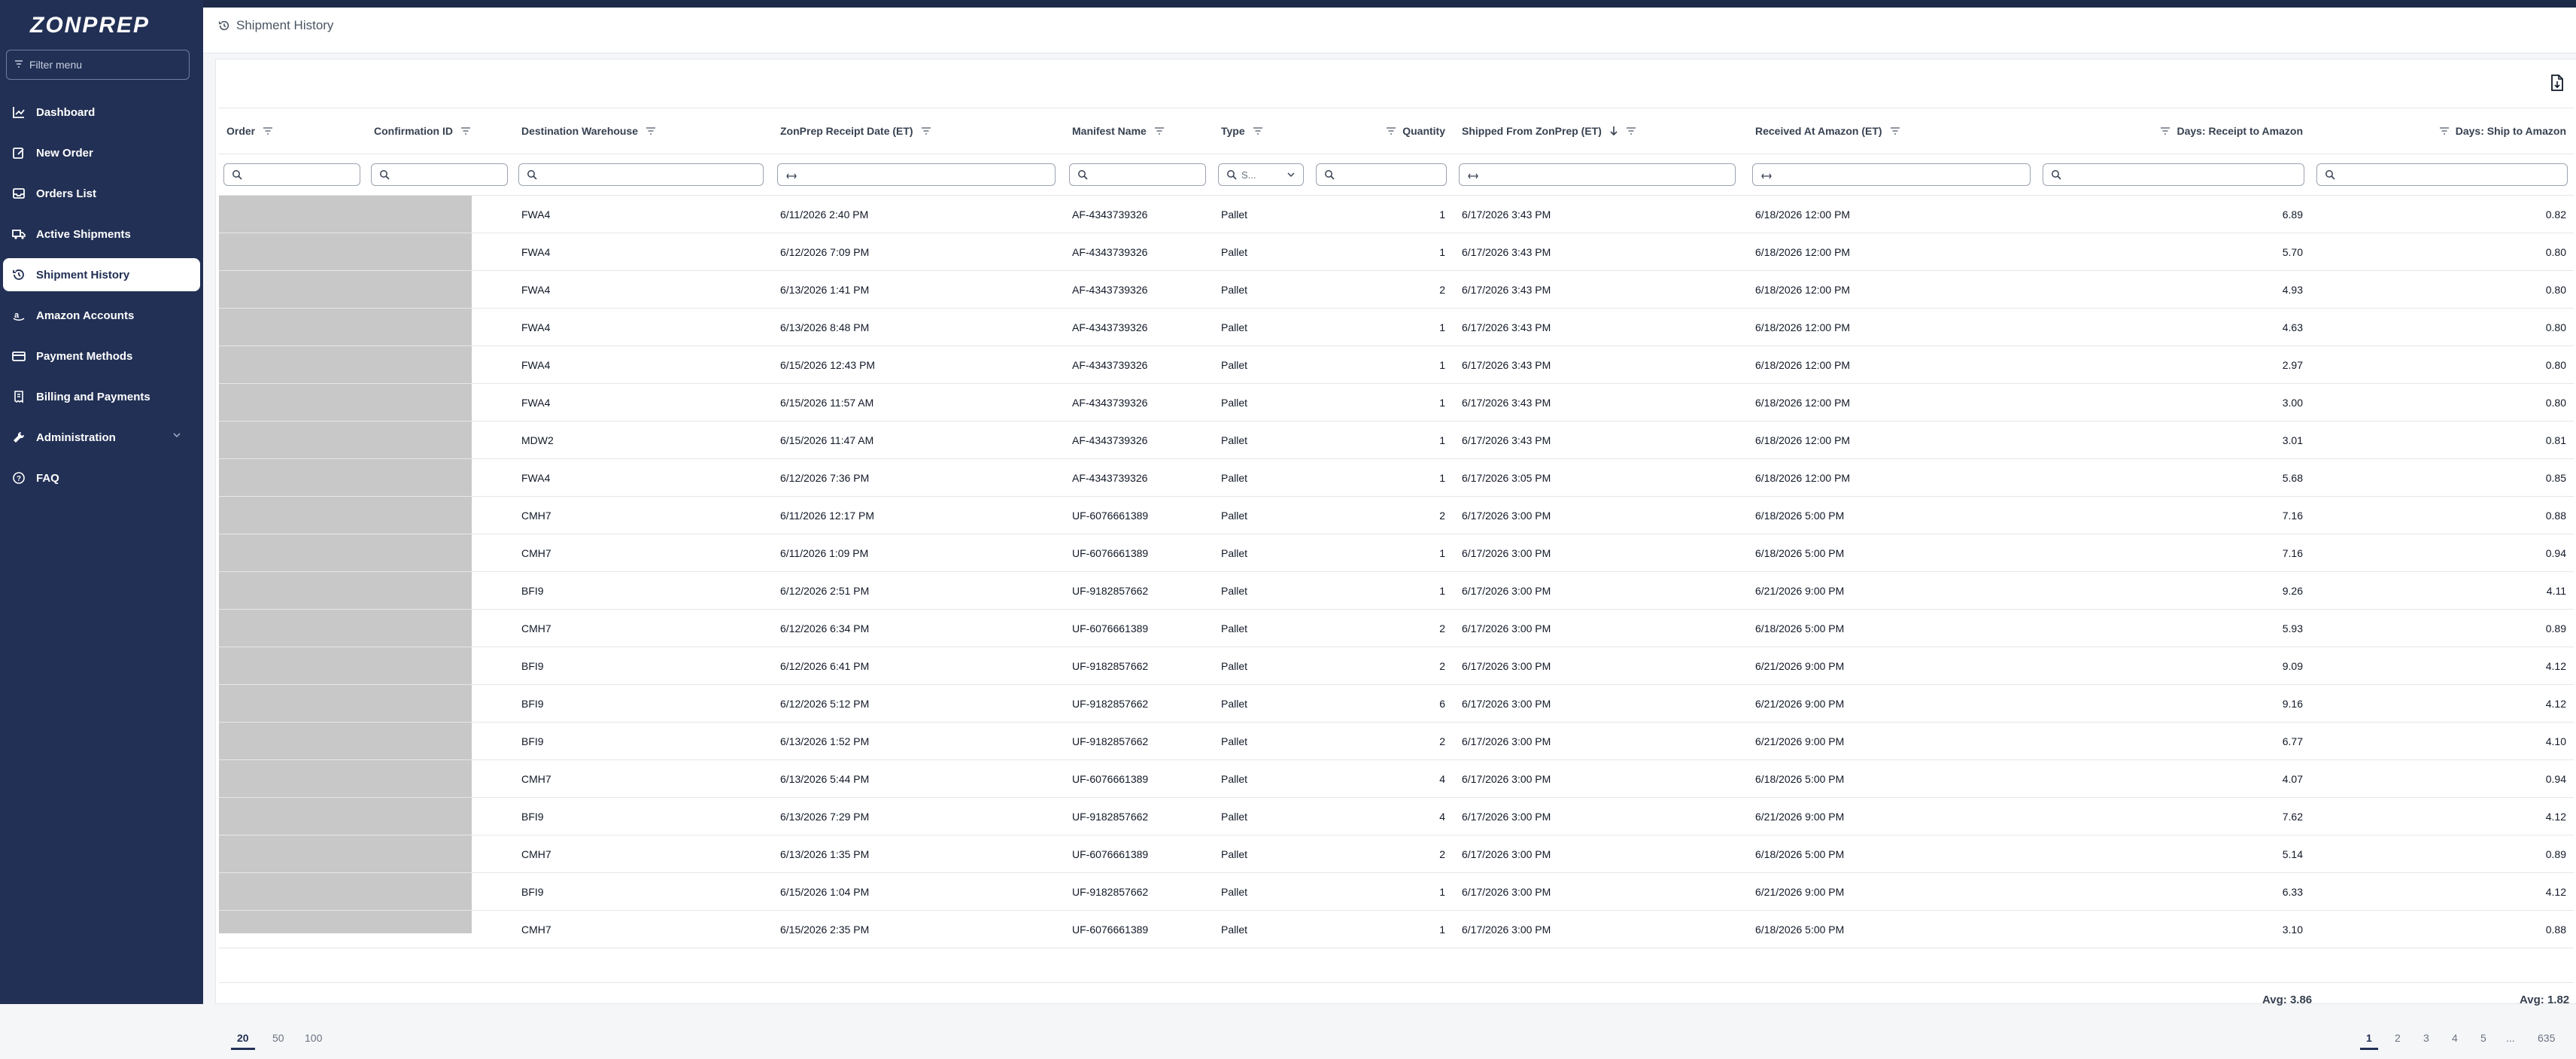 The width and height of the screenshot is (2576, 1059). Describe the element at coordinates (85, 315) in the screenshot. I see `sidebar-item-label: Amazon Accounts` at that location.